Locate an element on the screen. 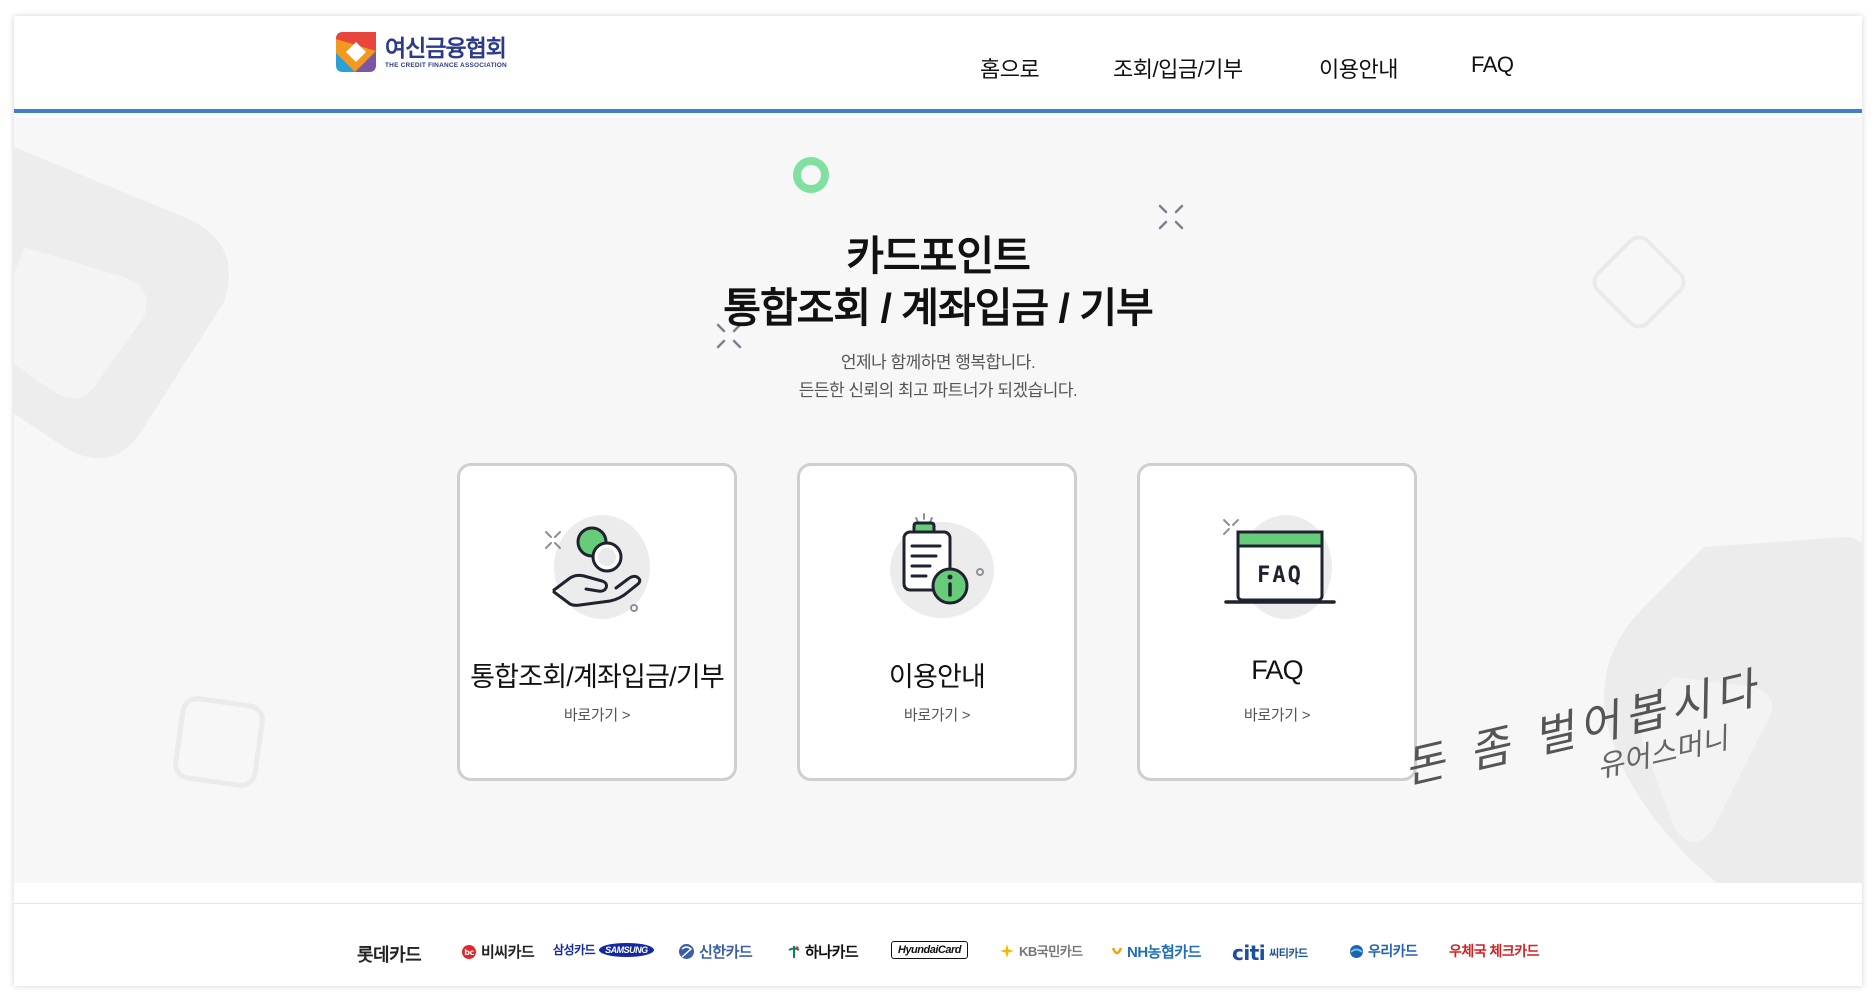 This screenshot has height=998, width=1876. brand-hana: 하나카드 is located at coordinates (823, 951).